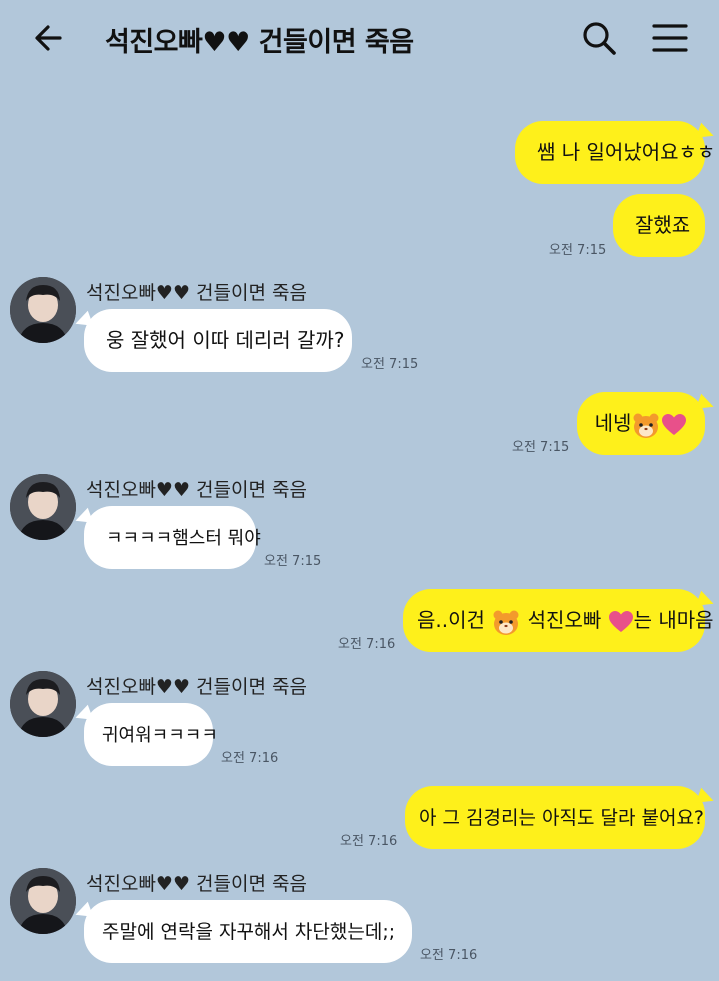 Image resolution: width=719 pixels, height=981 pixels. I want to click on message-text: 네넹, so click(613, 423).